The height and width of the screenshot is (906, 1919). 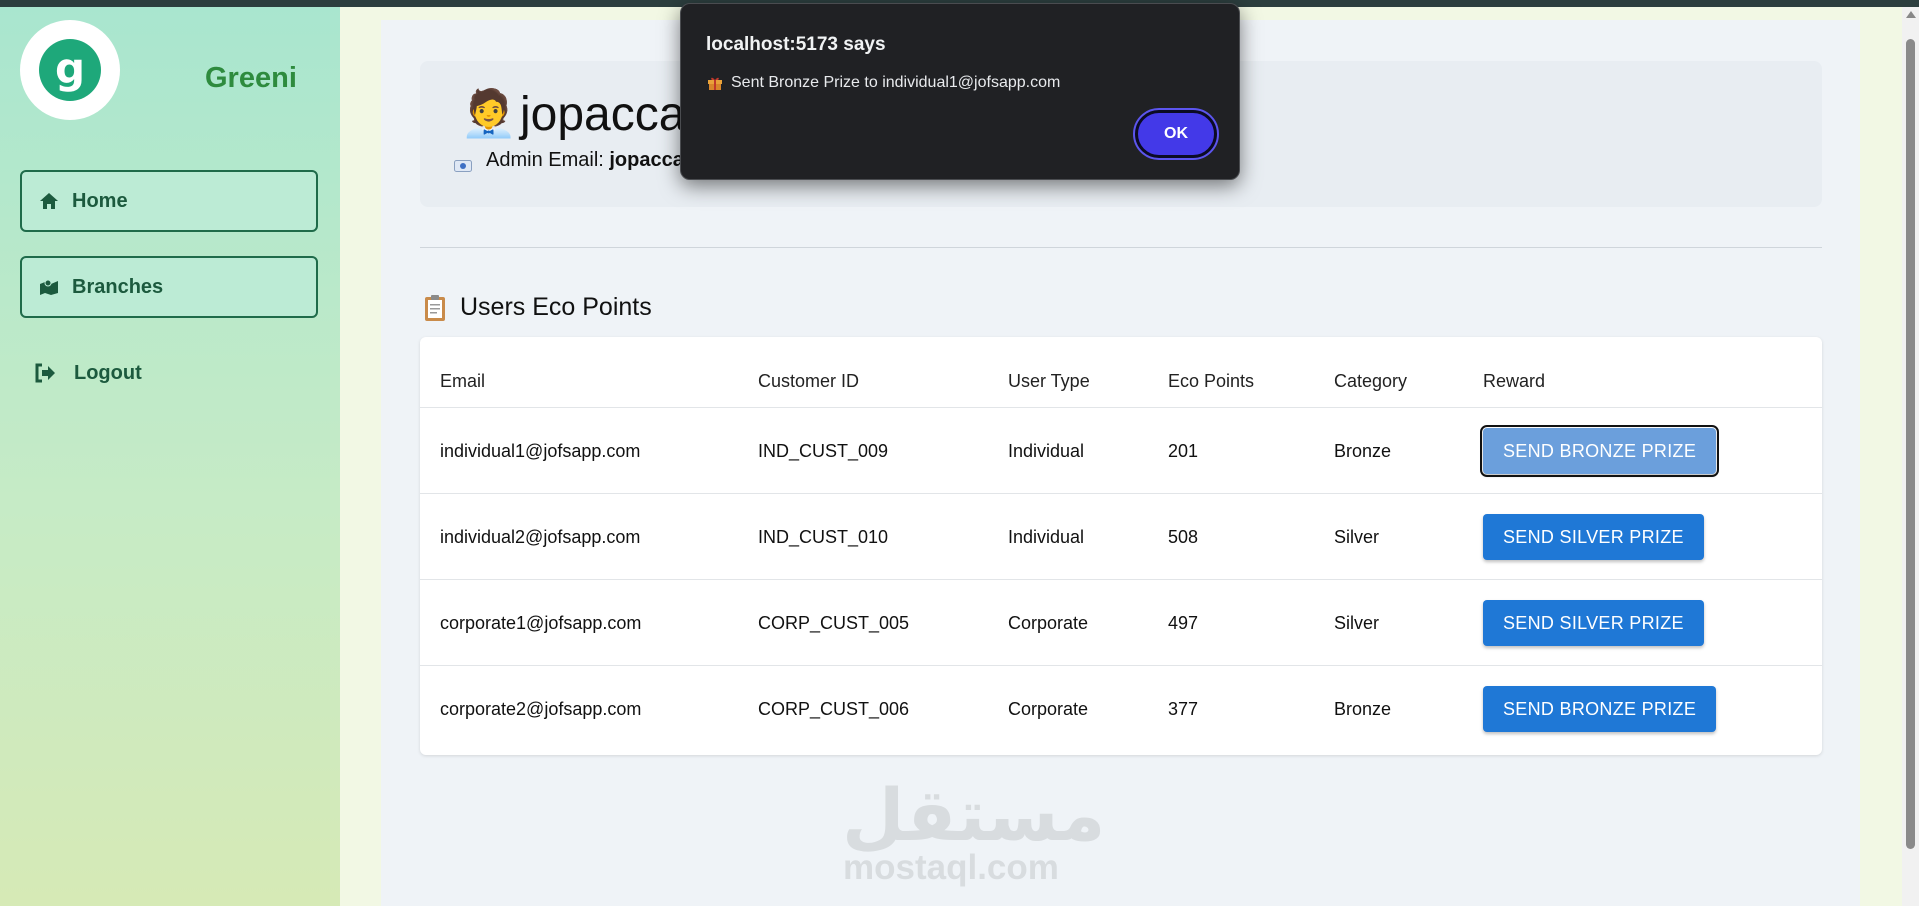 I want to click on brand-name: Greeni, so click(x=251, y=78).